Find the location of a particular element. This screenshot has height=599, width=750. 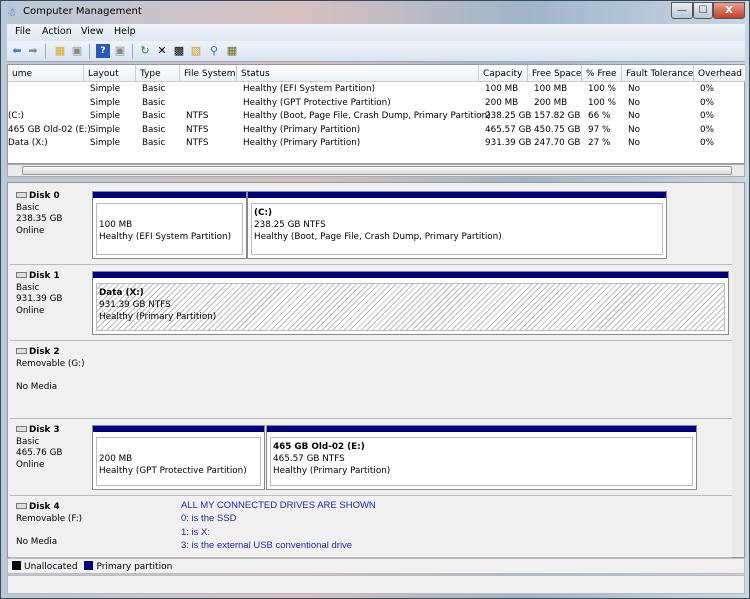

search-icon: ⚲ is located at coordinates (214, 51).